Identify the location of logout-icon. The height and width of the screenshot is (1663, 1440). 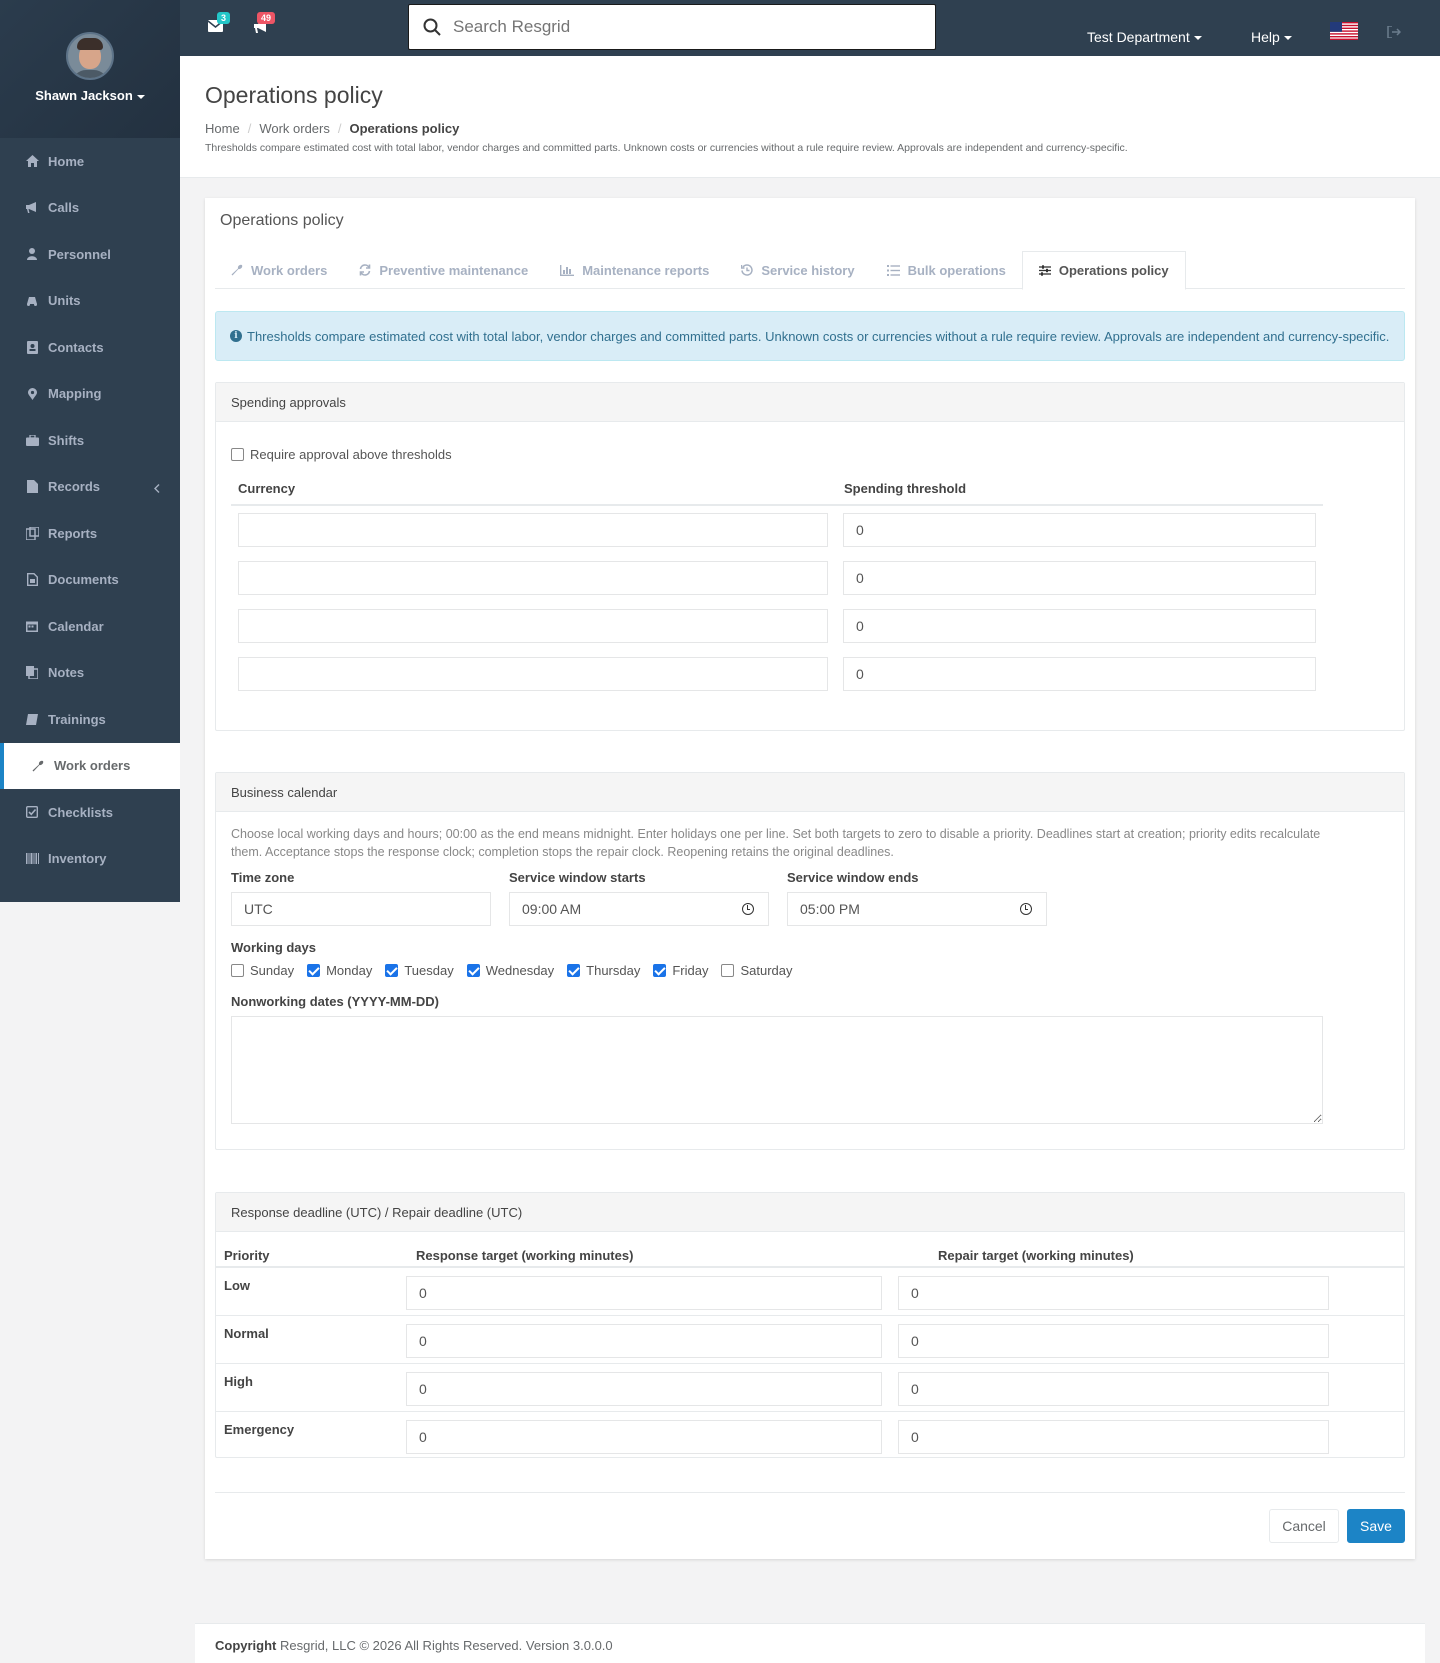
(1394, 32).